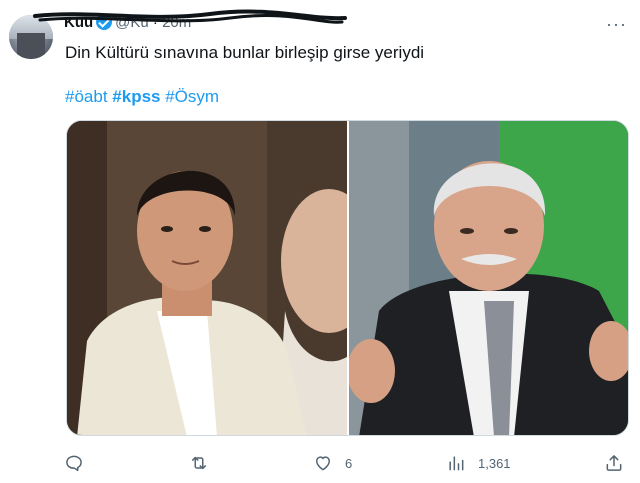 The image size is (640, 483). I want to click on tweet-header: Kuu @Ku · 20m, so click(128, 22).